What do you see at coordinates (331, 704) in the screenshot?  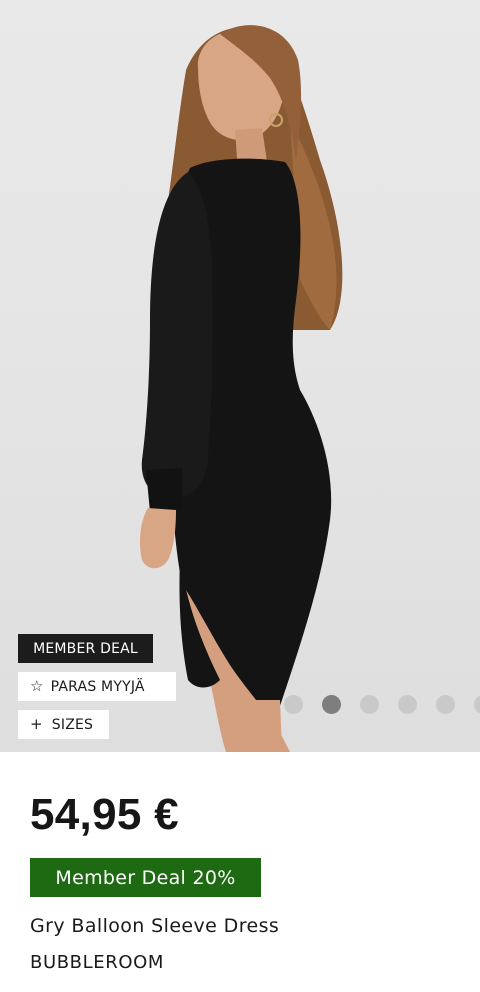 I see `carousel-dot-active` at bounding box center [331, 704].